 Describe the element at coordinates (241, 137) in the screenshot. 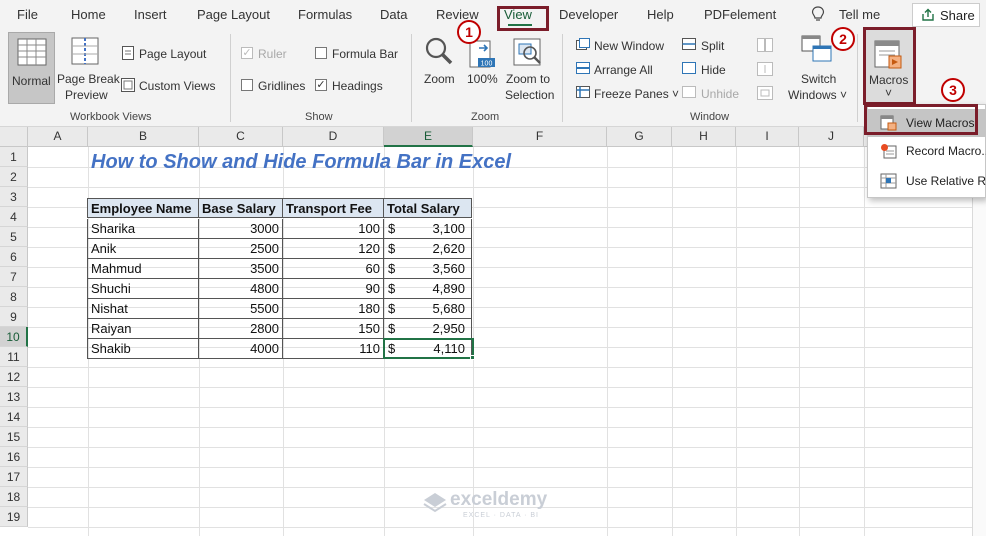

I see `column-header-c: C` at that location.